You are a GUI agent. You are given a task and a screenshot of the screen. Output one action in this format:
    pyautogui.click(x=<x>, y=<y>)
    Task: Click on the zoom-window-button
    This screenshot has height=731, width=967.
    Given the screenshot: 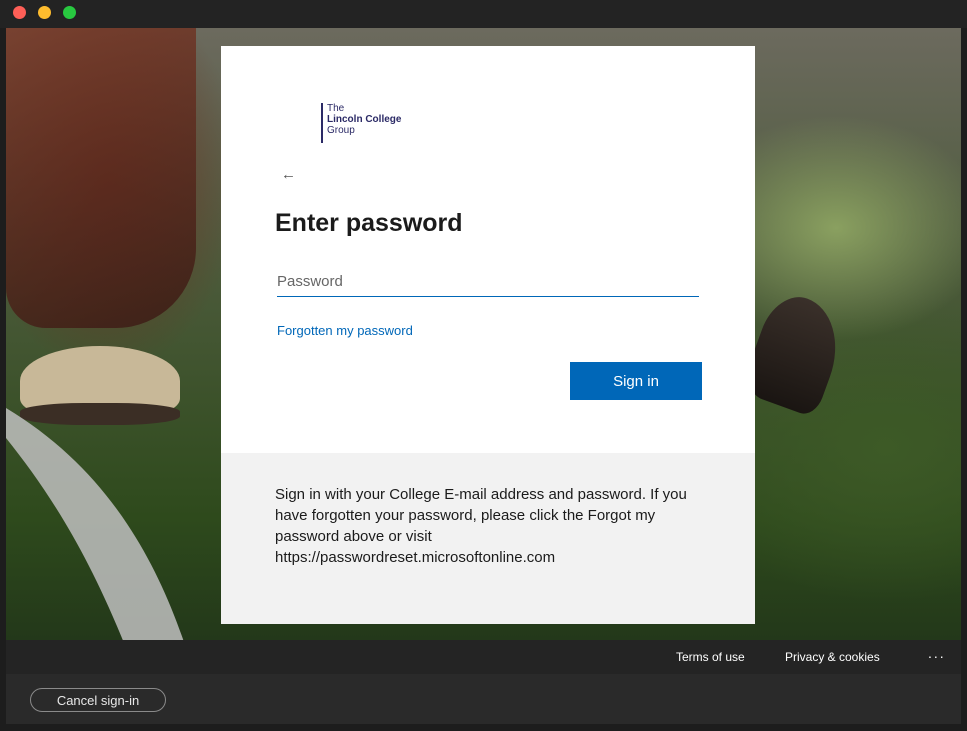 What is the action you would take?
    pyautogui.click(x=69, y=12)
    